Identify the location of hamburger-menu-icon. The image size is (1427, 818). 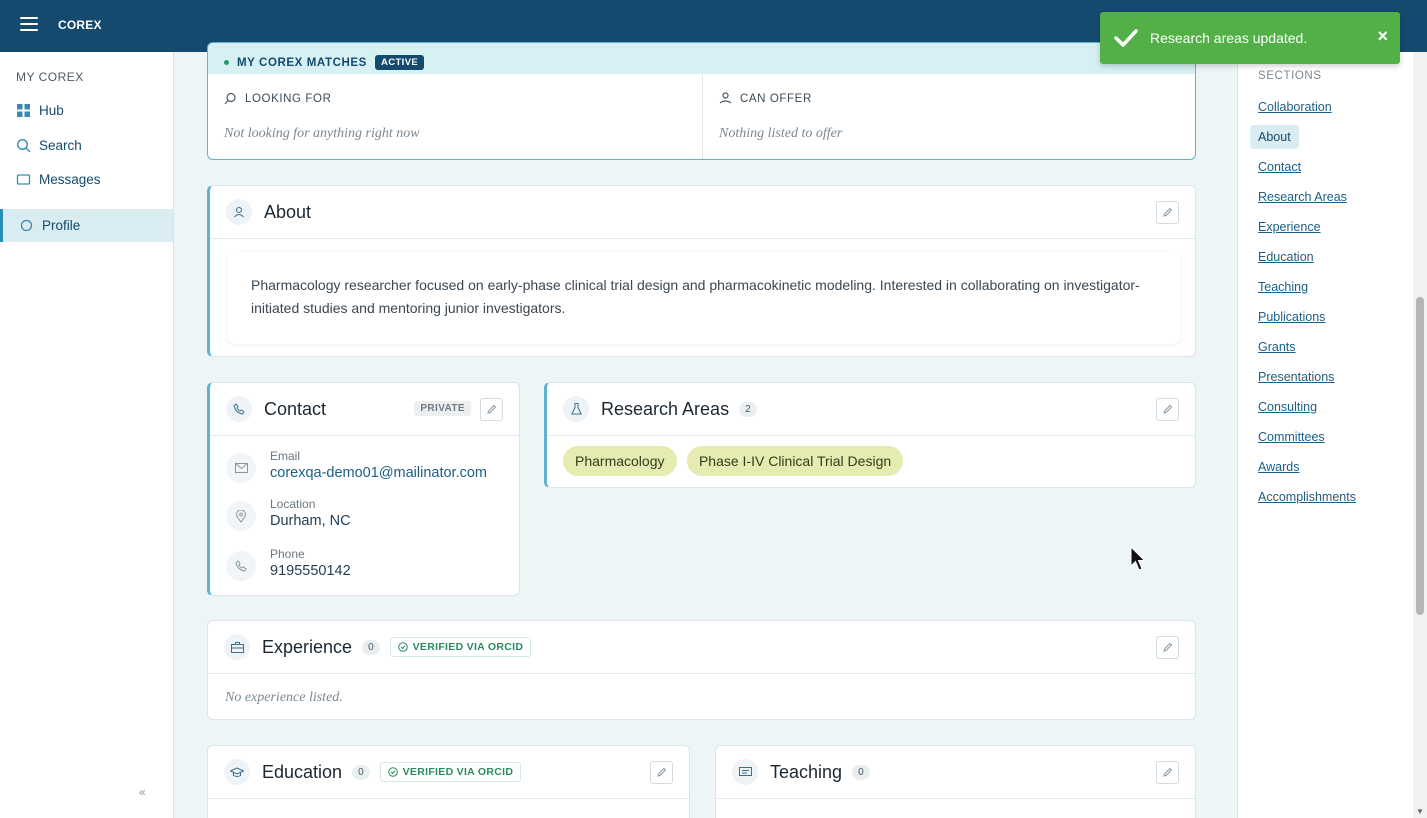
(29, 24).